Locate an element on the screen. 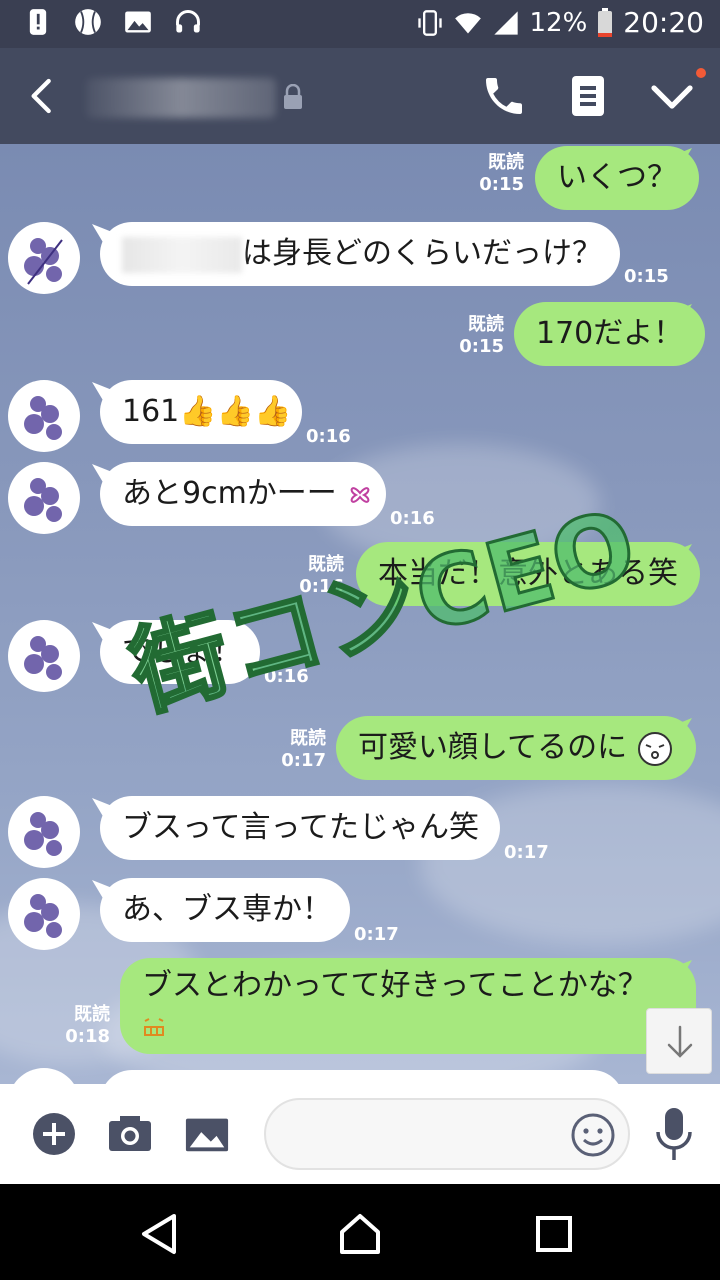 Image resolution: width=720 pixels, height=1280 pixels. thumbs-up-icon: 👍👍👍 is located at coordinates (235, 411).